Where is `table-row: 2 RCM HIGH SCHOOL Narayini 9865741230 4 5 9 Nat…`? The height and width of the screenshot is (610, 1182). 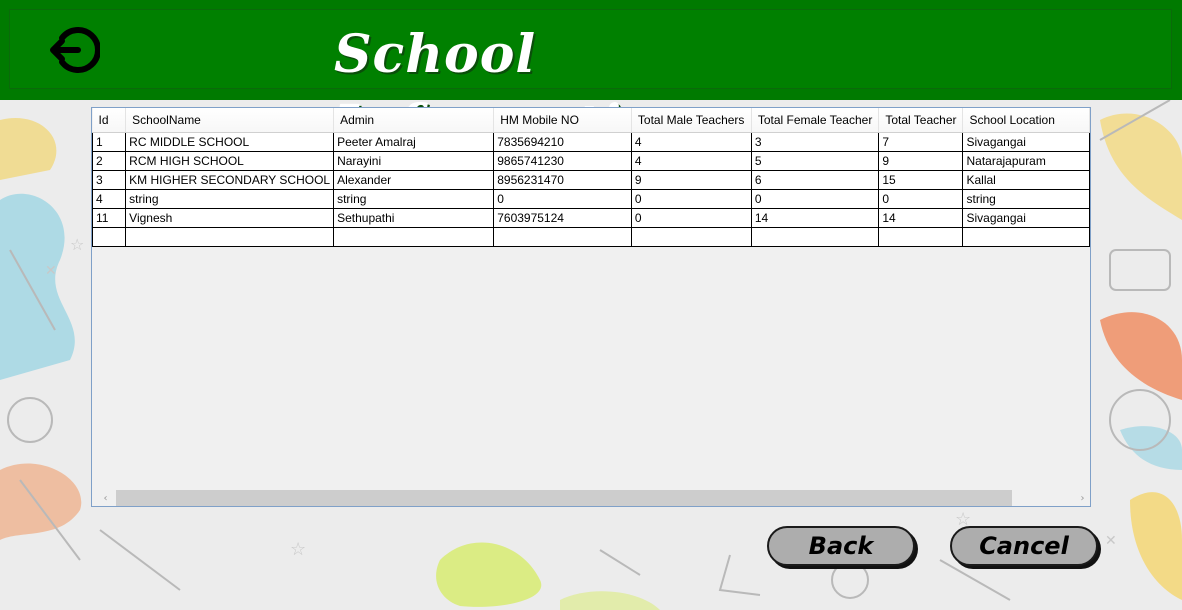 table-row: 2 RCM HIGH SCHOOL Narayini 9865741230 4 5 9 Nat… is located at coordinates (591, 161).